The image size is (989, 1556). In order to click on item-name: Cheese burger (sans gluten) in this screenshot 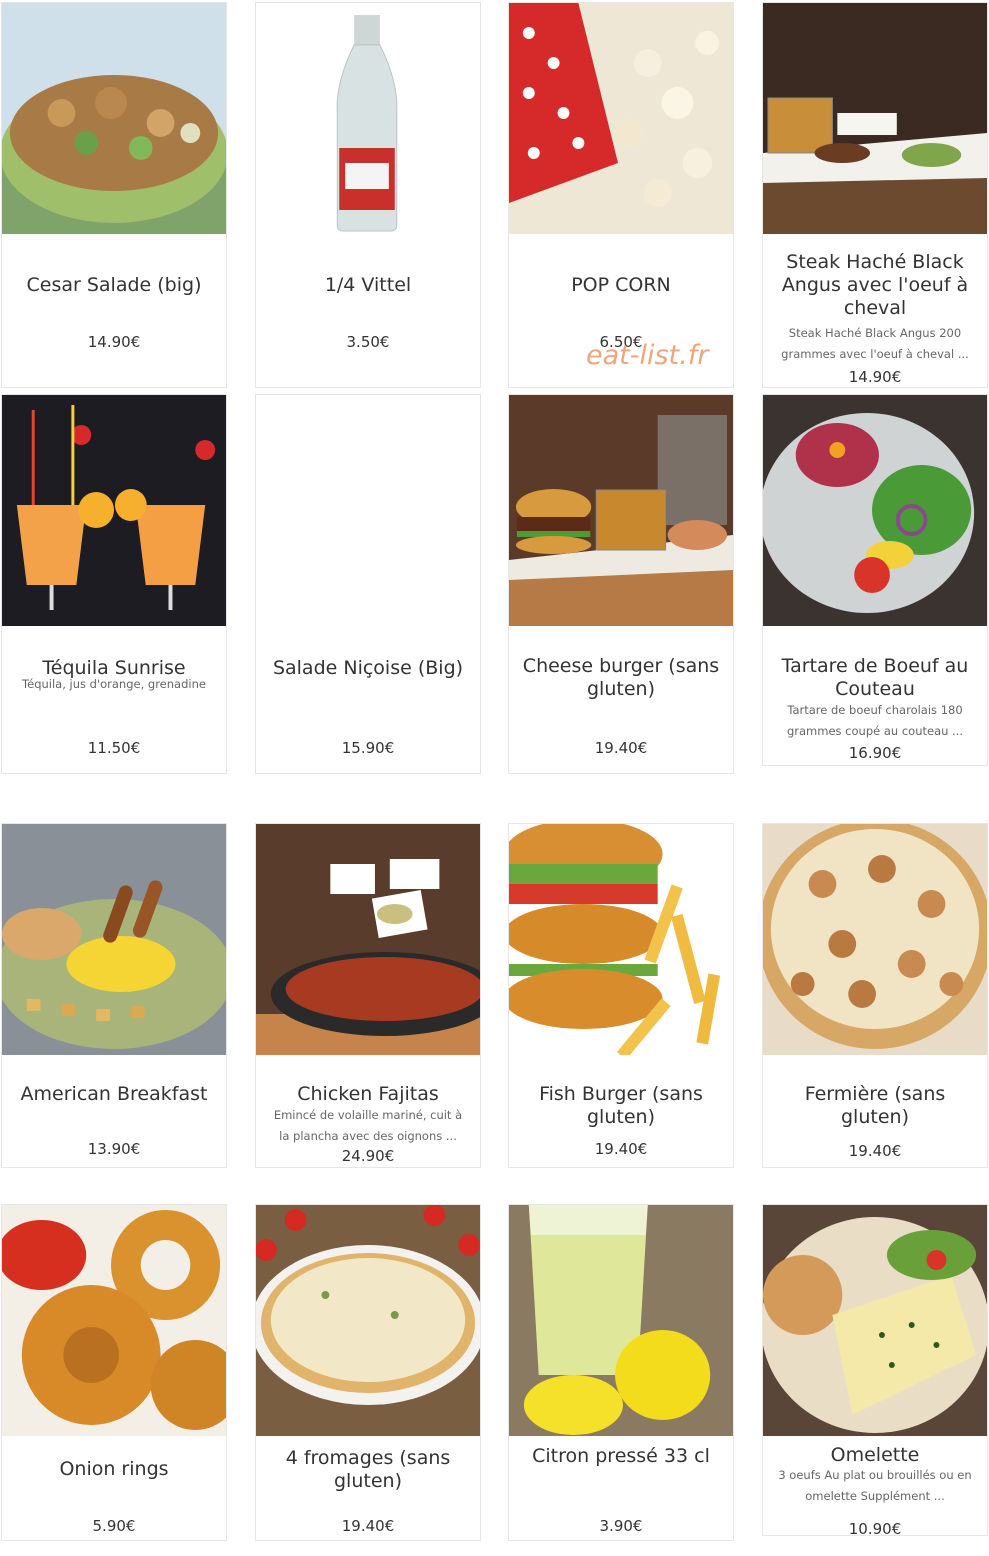, I will do `click(621, 677)`.